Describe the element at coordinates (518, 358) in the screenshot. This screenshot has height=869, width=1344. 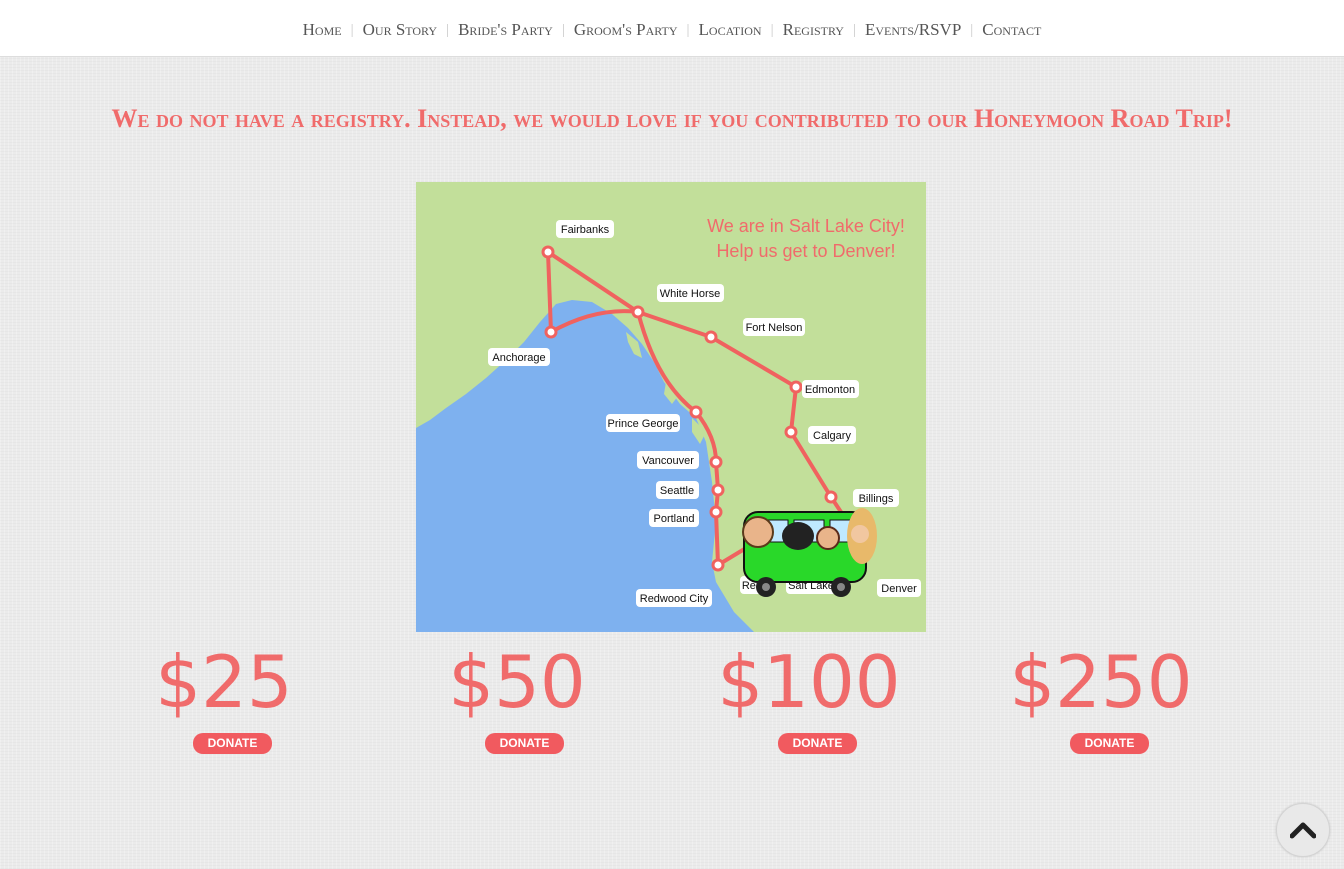
I see `label-anchorage: Anchorage` at that location.